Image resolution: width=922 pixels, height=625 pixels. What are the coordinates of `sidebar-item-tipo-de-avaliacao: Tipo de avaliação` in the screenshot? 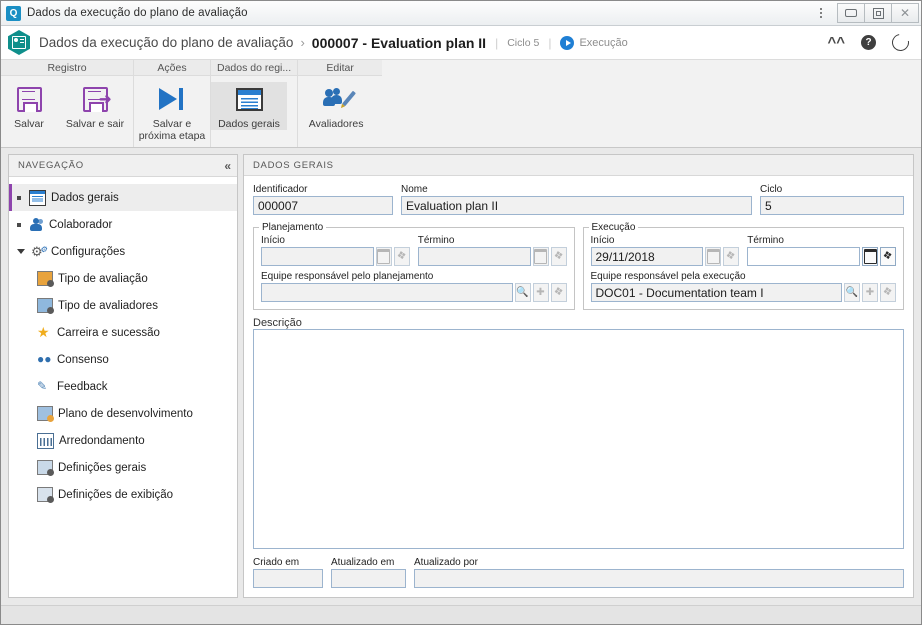 It's located at (123, 278).